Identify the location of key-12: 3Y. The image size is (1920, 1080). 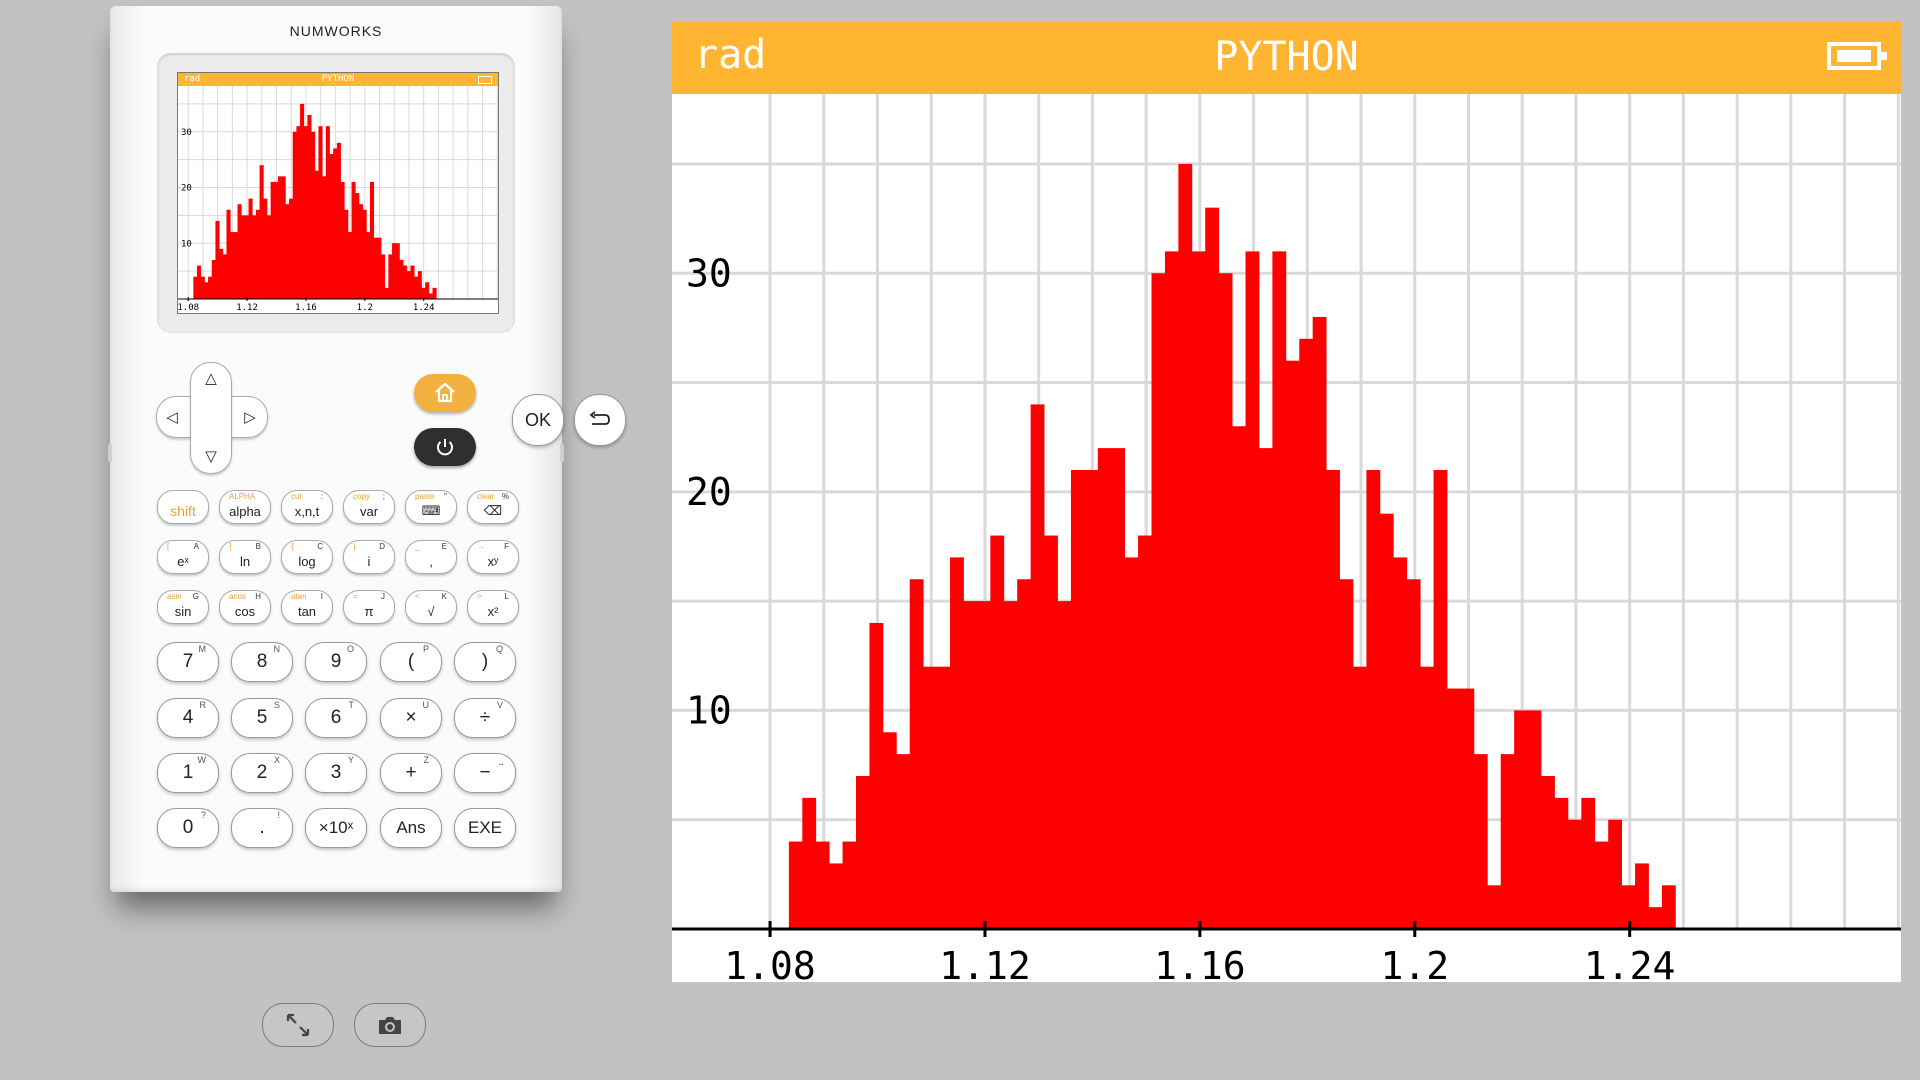
(336, 773).